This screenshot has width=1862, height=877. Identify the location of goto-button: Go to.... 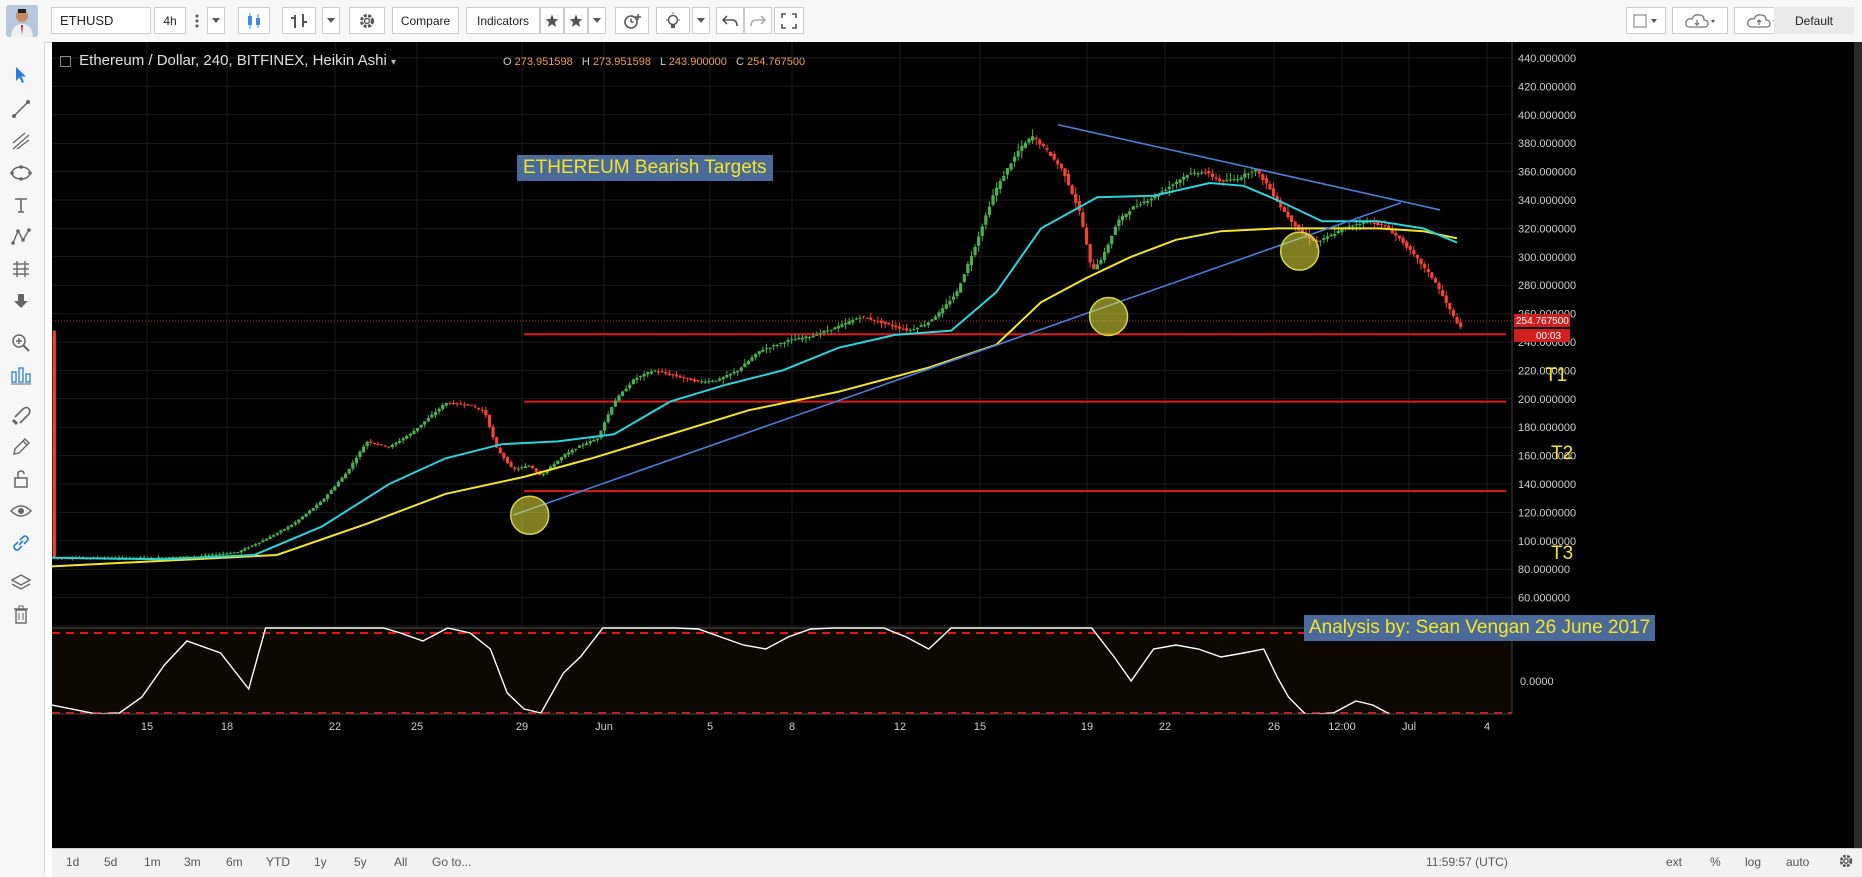
(451, 862).